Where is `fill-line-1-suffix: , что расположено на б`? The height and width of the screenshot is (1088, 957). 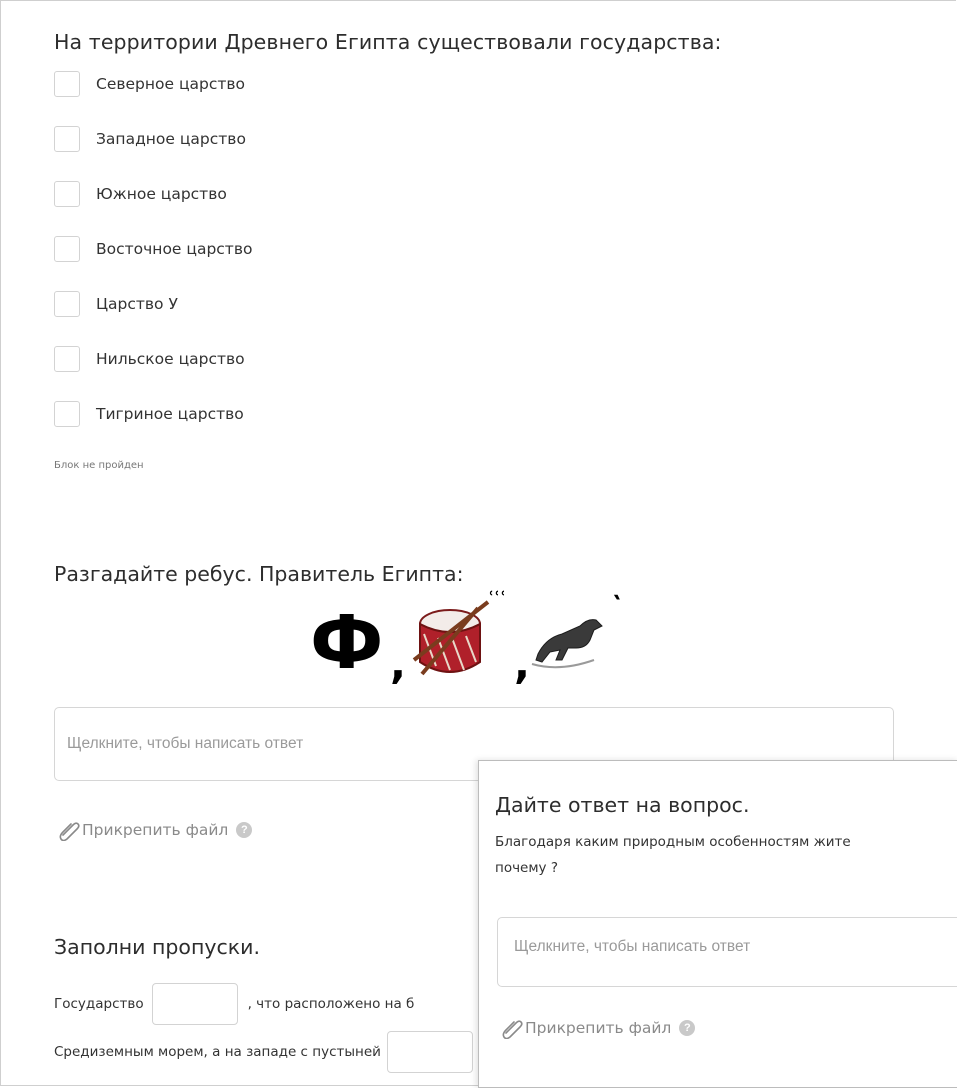 fill-line-1-suffix: , что расположено на б is located at coordinates (331, 1004).